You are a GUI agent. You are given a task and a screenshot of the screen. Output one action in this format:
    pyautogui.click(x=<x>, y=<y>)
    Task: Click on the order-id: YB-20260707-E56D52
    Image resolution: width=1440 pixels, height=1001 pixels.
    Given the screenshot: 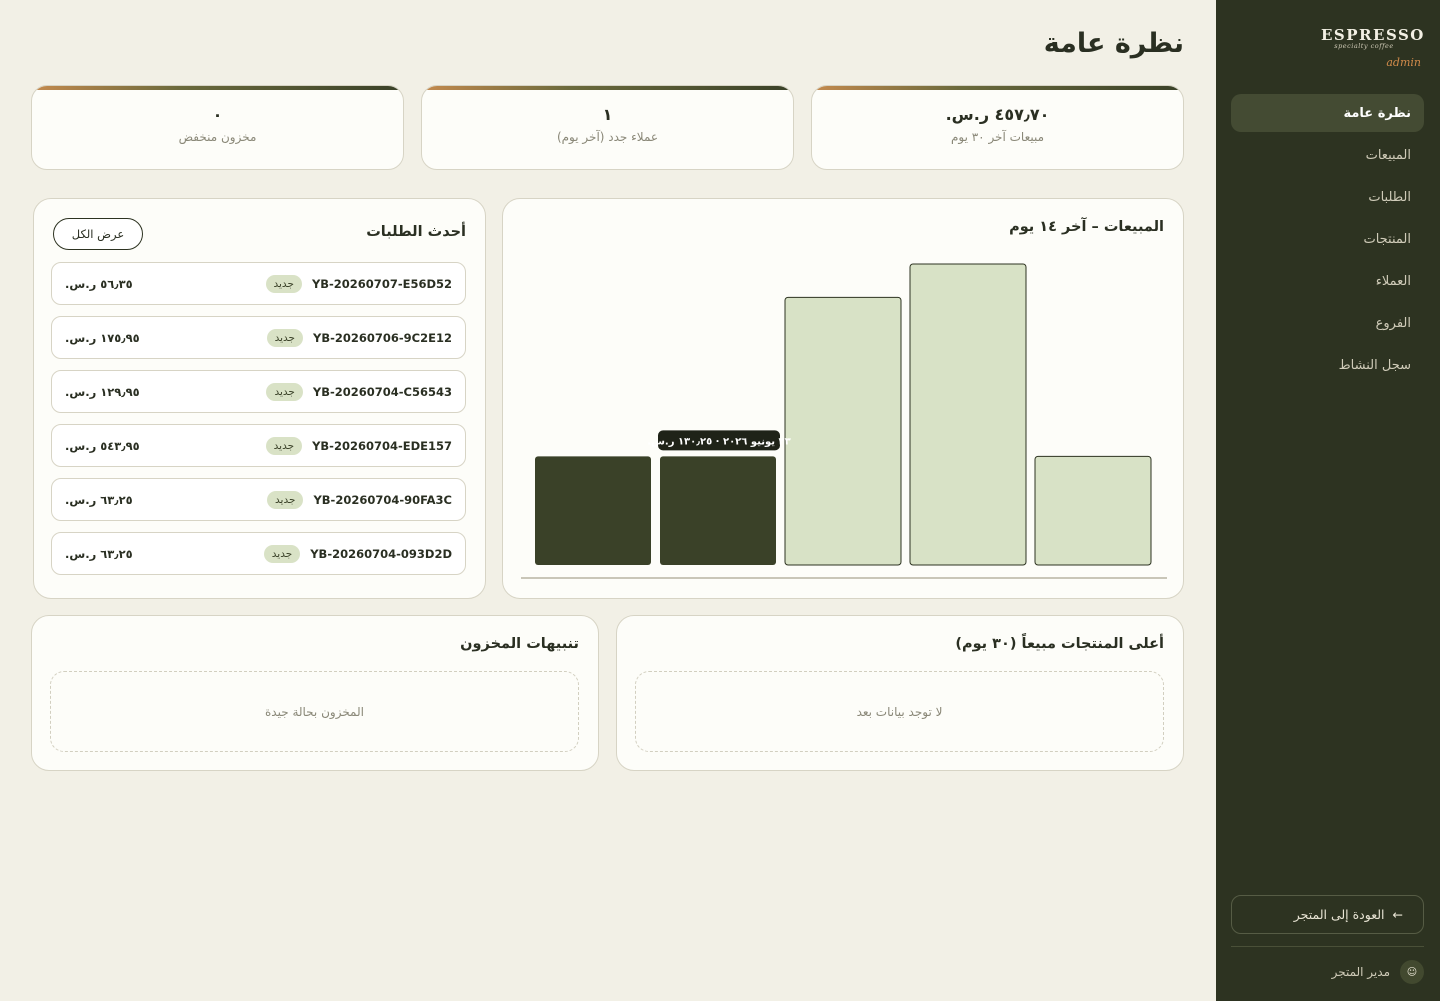 What is the action you would take?
    pyautogui.click(x=381, y=283)
    